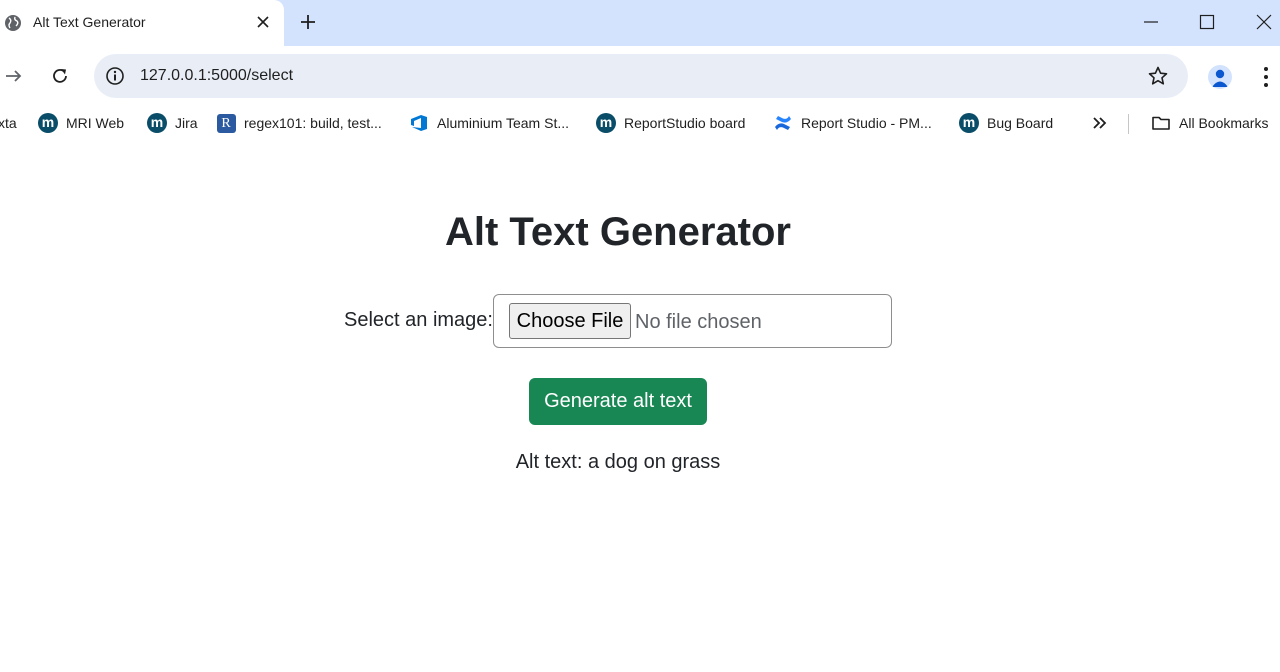  What do you see at coordinates (186, 123) in the screenshot?
I see `bookmark-label: Jira` at bounding box center [186, 123].